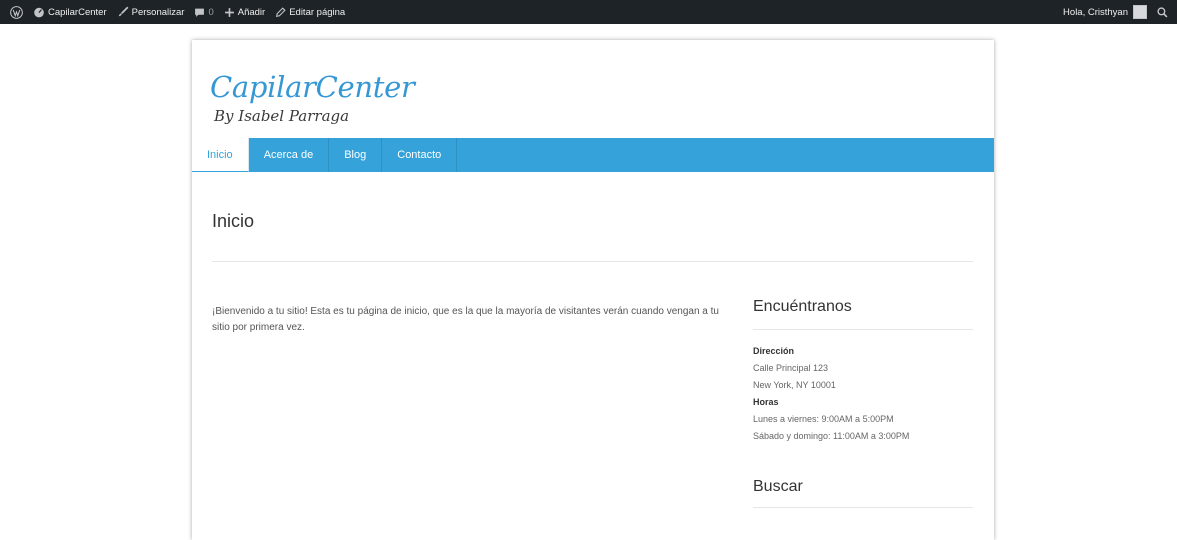 The width and height of the screenshot is (1177, 540). Describe the element at coordinates (831, 436) in the screenshot. I see `hours-line-2: Sábado y domingo: 11:00AM a 3:00PM` at that location.